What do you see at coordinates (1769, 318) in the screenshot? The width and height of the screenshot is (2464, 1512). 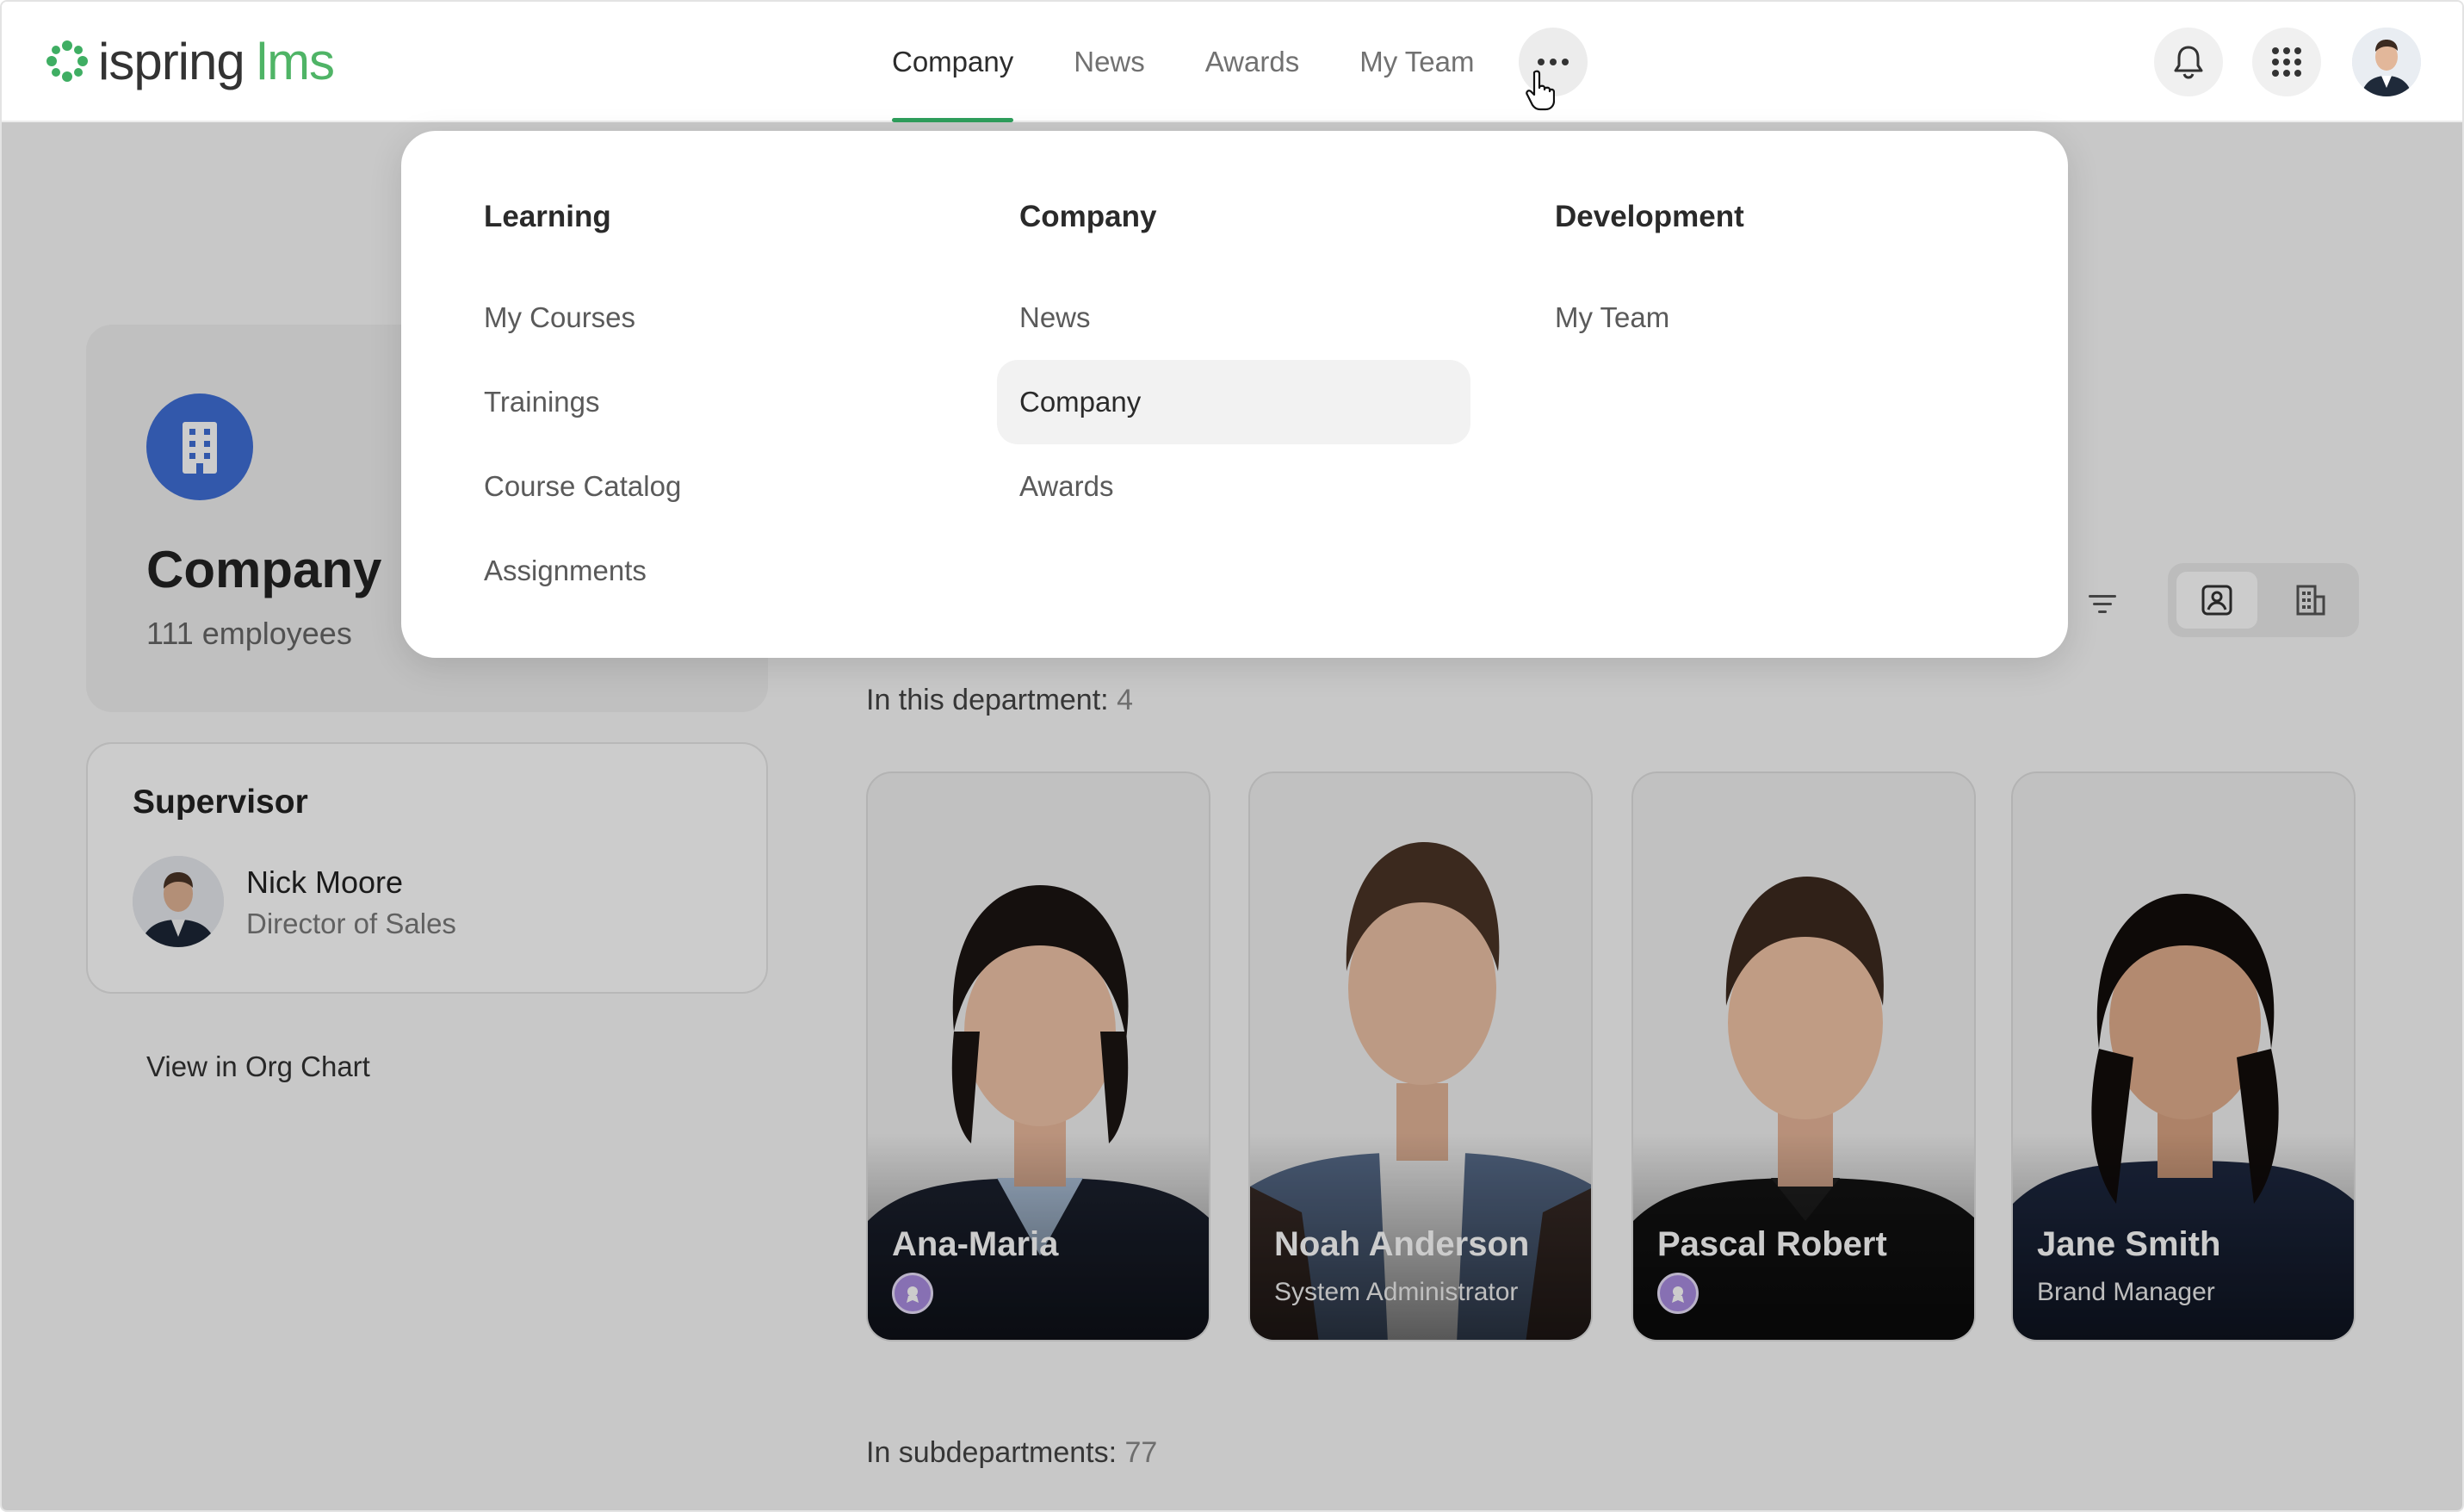 I see `menu-item-my-team: My Team` at bounding box center [1769, 318].